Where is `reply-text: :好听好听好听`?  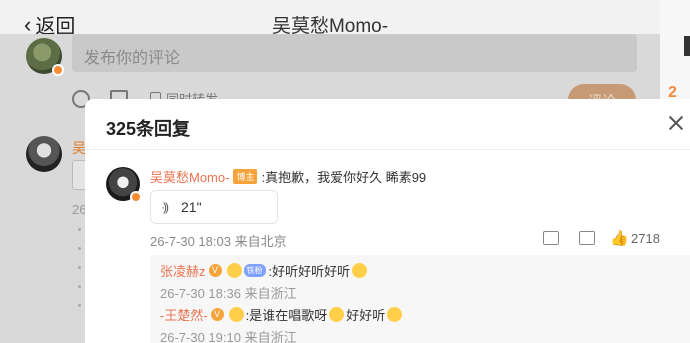
reply-text: :好听好听好听 is located at coordinates (309, 271).